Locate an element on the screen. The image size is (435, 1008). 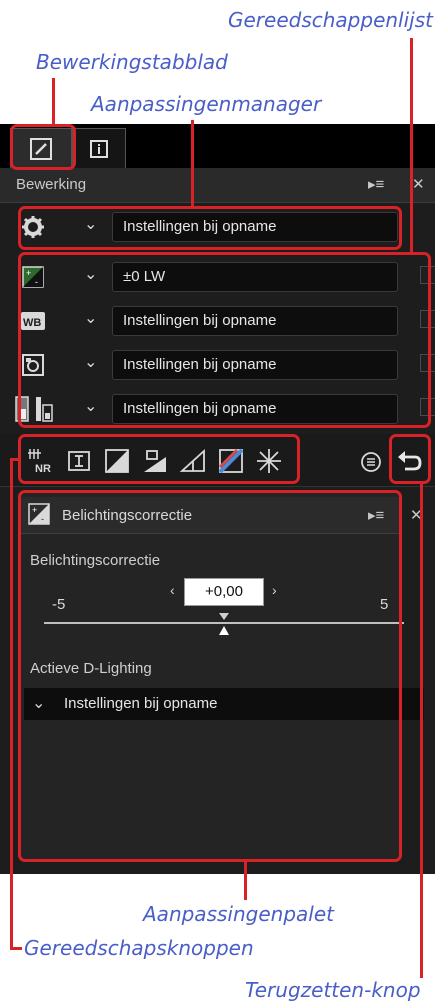
info-tab-icon is located at coordinates (99, 148).